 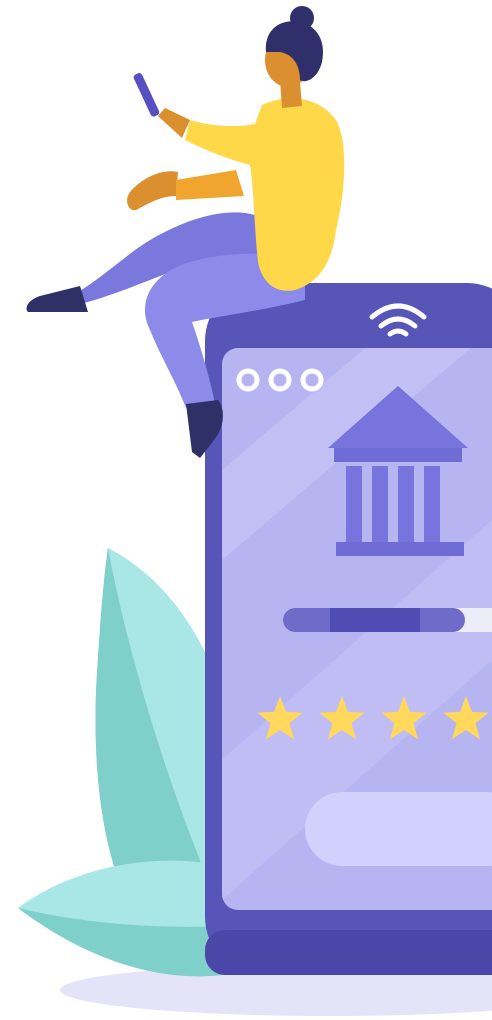 What do you see at coordinates (302, 18) in the screenshot?
I see `person-hair-bun` at bounding box center [302, 18].